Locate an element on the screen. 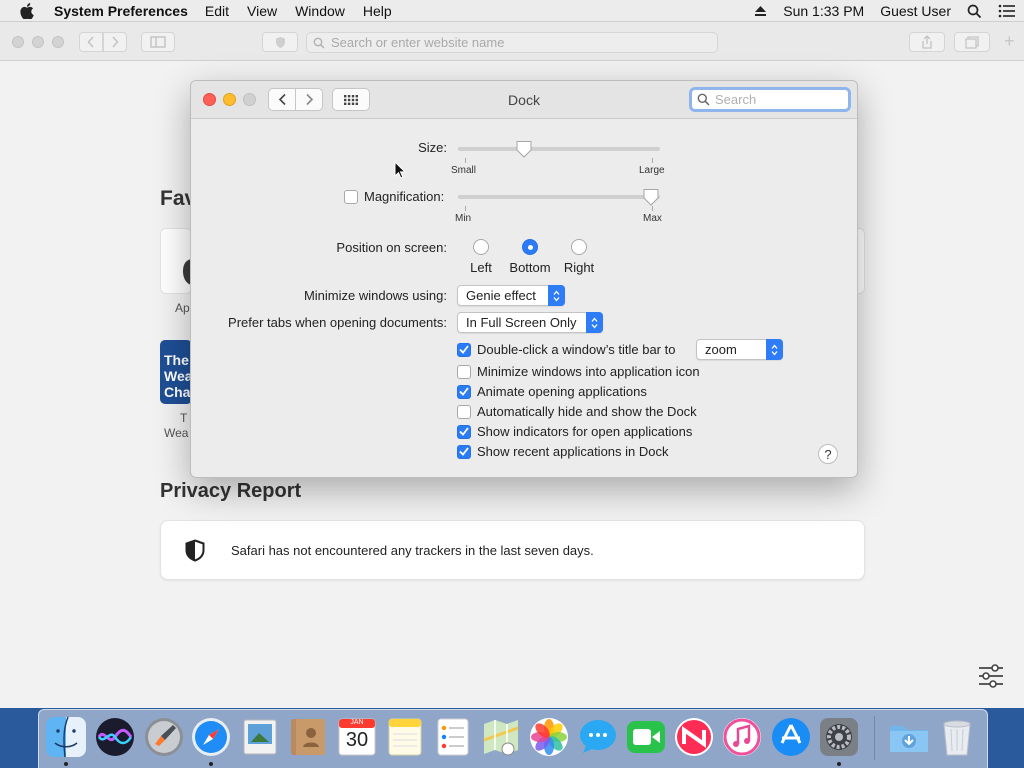 The width and height of the screenshot is (1024, 768). position-left-radio is located at coordinates (481, 247).